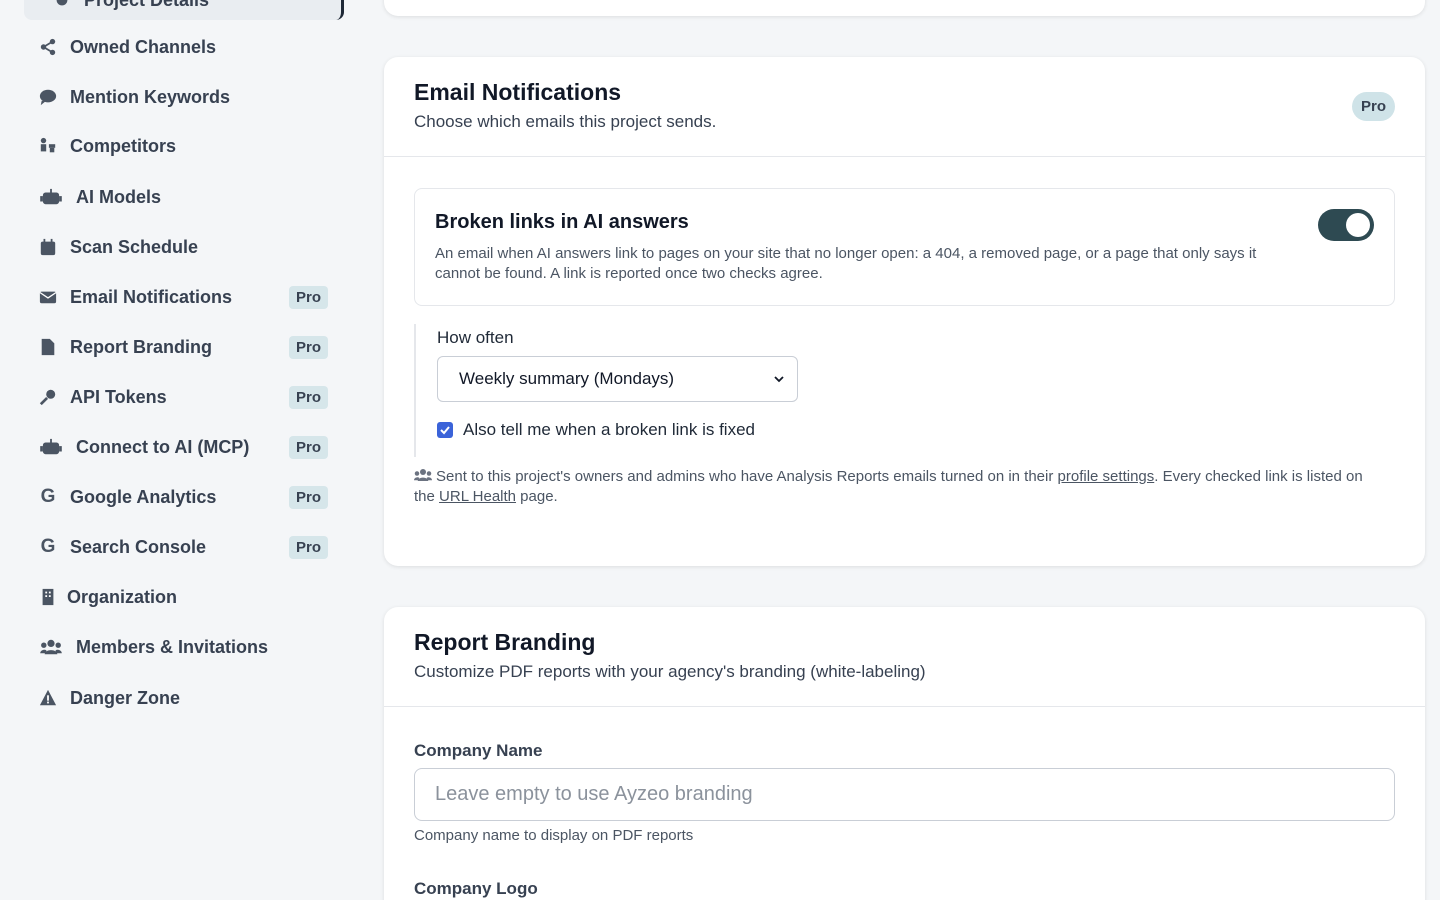 Image resolution: width=1440 pixels, height=900 pixels. What do you see at coordinates (48, 97) in the screenshot?
I see `comment-icon` at bounding box center [48, 97].